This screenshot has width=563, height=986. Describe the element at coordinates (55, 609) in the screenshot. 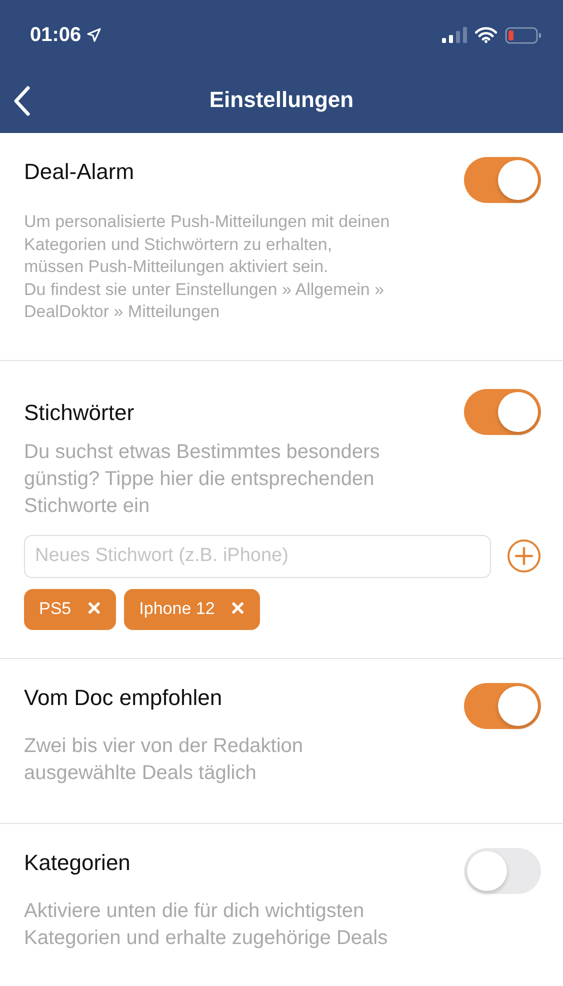

I see `tag-label: PS5` at that location.